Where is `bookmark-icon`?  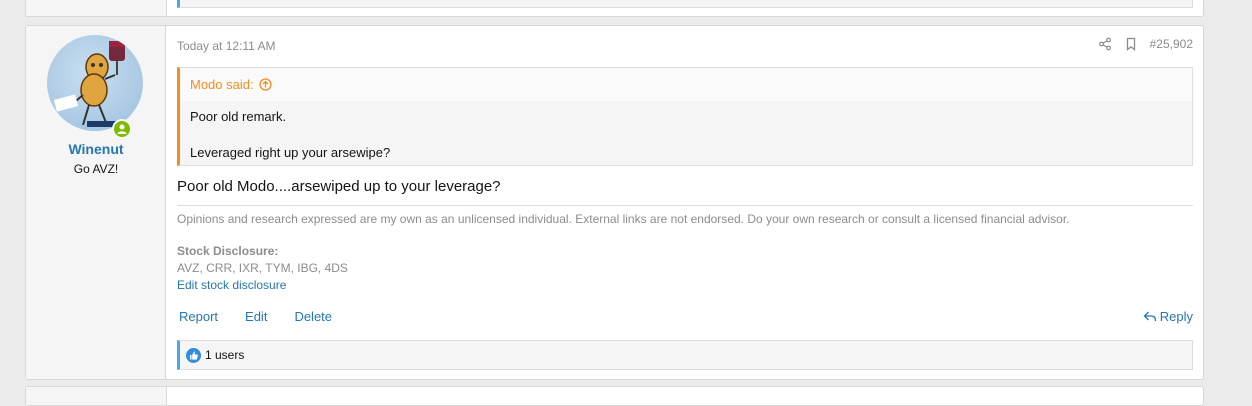 bookmark-icon is located at coordinates (1131, 44).